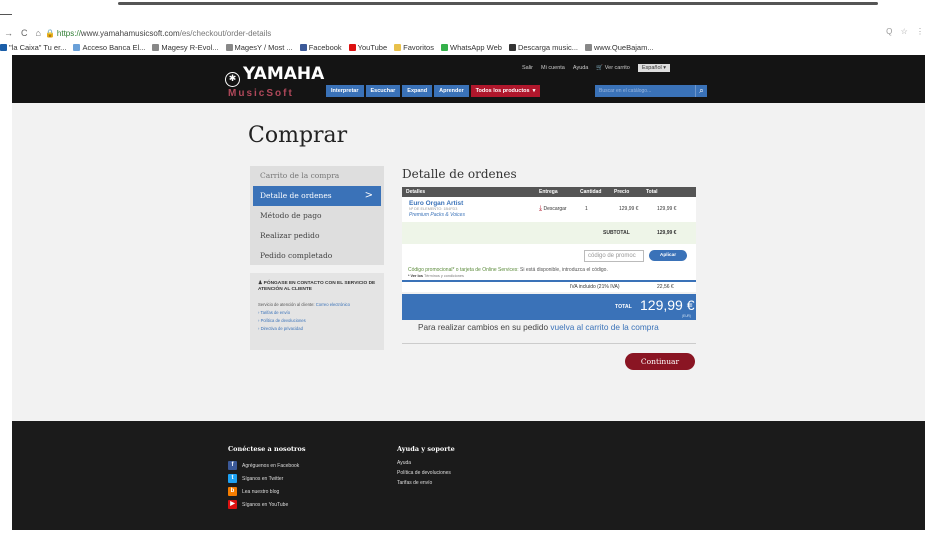 The width and height of the screenshot is (933, 543). I want to click on page-icon, so click(588, 47).